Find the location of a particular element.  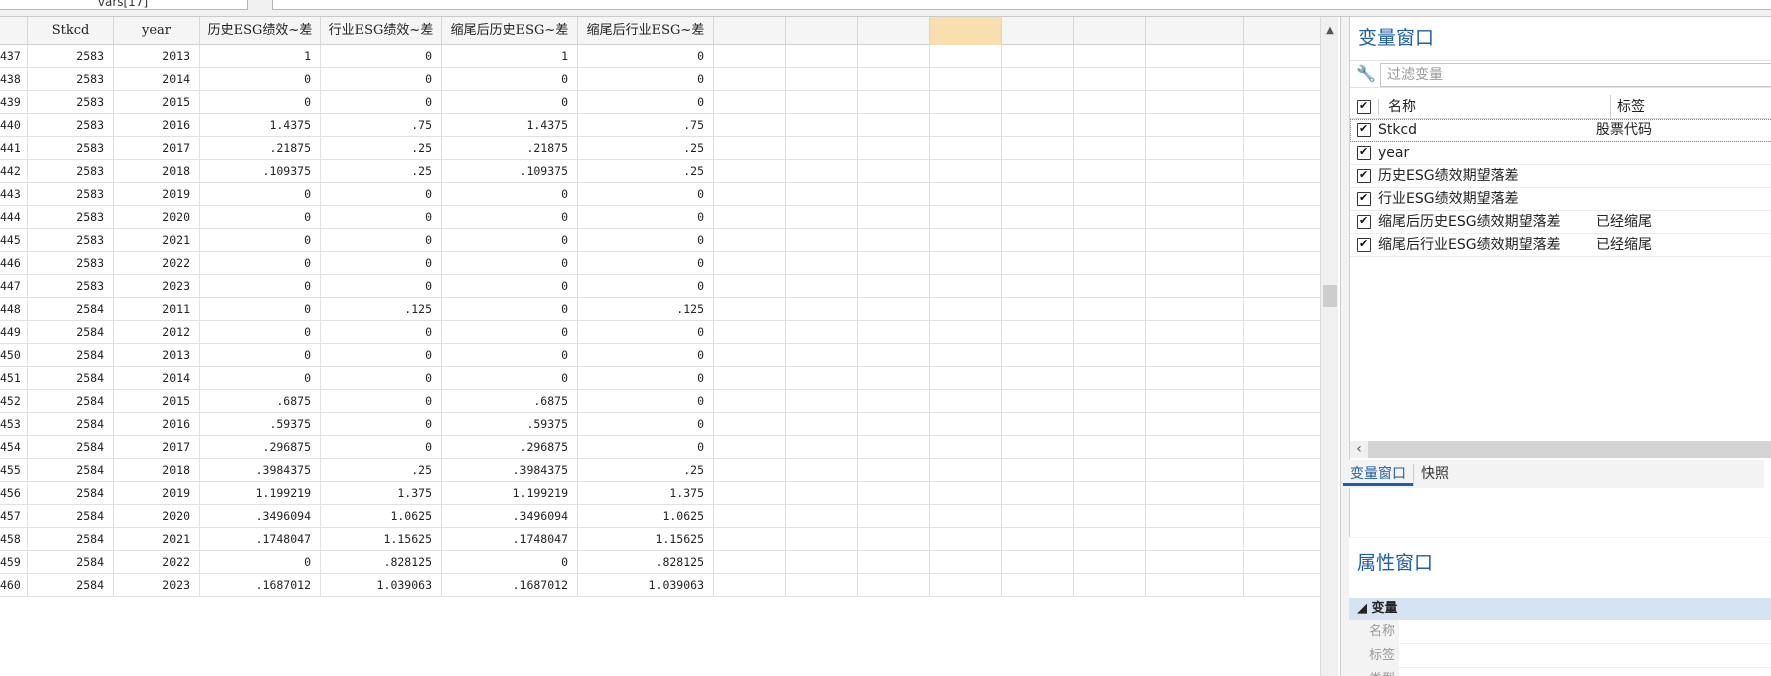

table-row: 439 2583 2015 0 0 0 0 is located at coordinates (660, 102).